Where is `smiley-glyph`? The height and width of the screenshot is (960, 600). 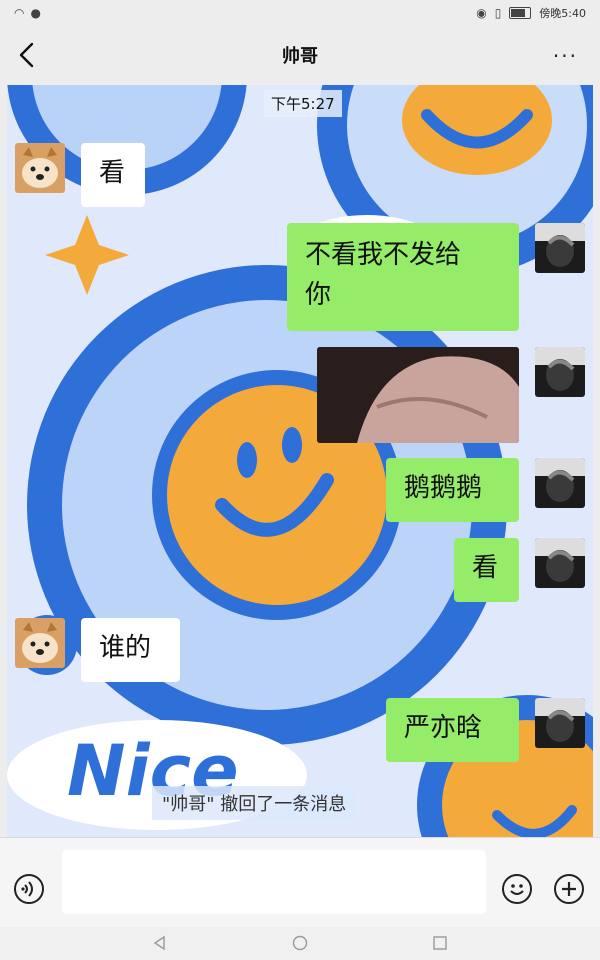
smiley-glyph is located at coordinates (517, 889).